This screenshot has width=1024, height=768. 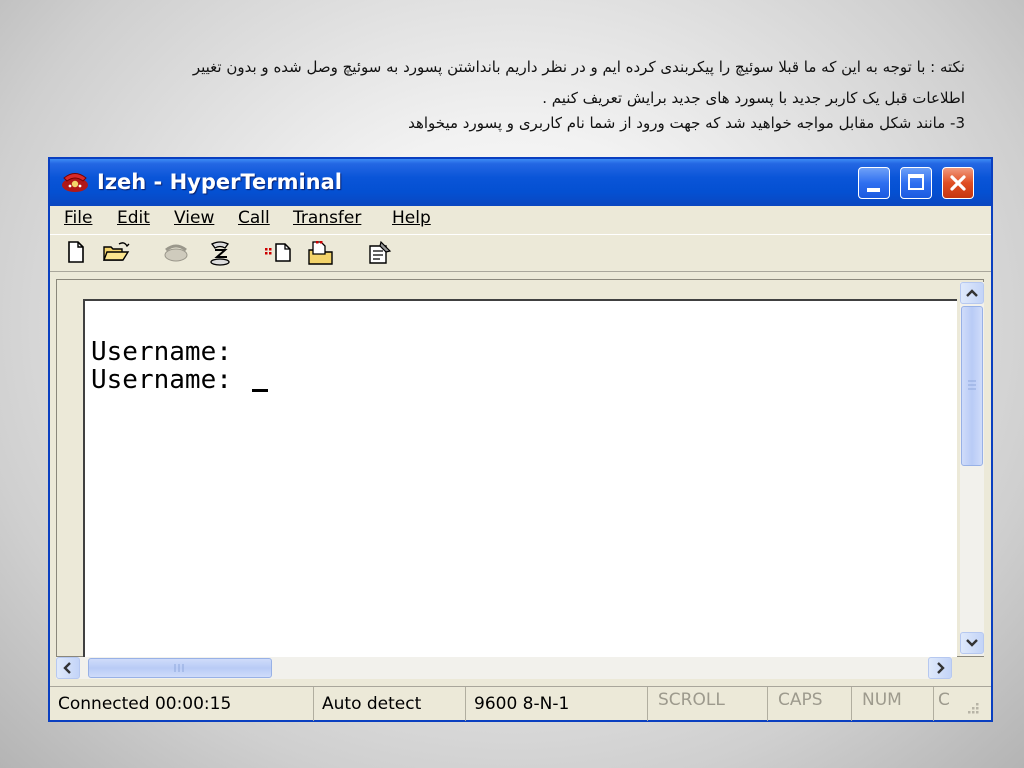 I want to click on status-num: NUM, so click(x=893, y=704).